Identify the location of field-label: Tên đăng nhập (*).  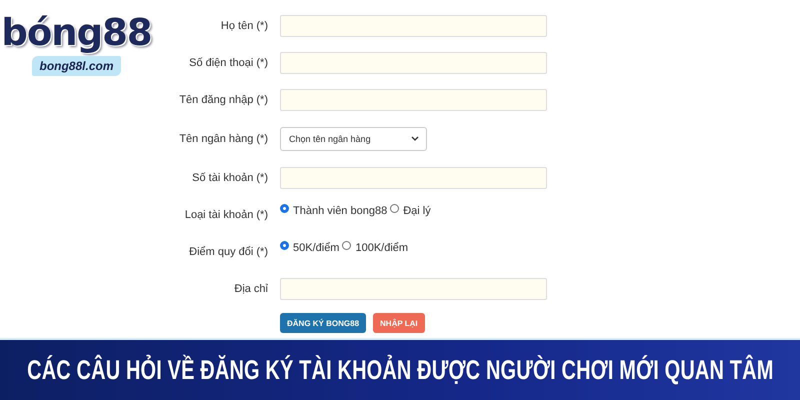
(223, 100).